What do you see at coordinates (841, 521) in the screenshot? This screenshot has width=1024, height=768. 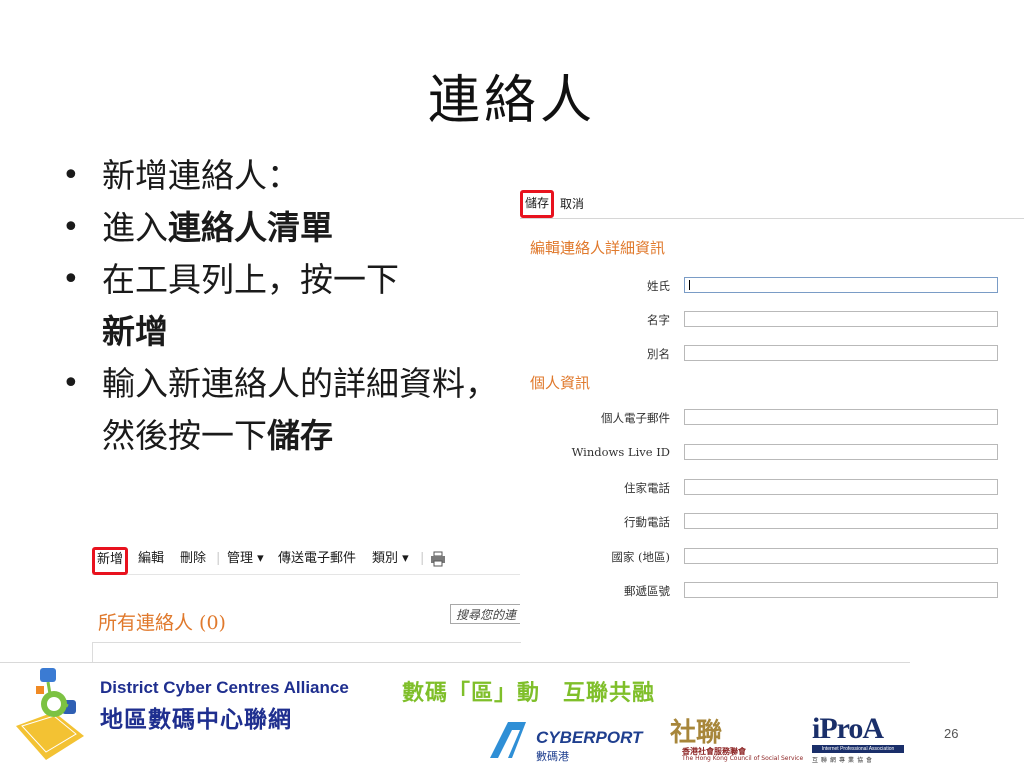 I see `mobile-phone-field` at bounding box center [841, 521].